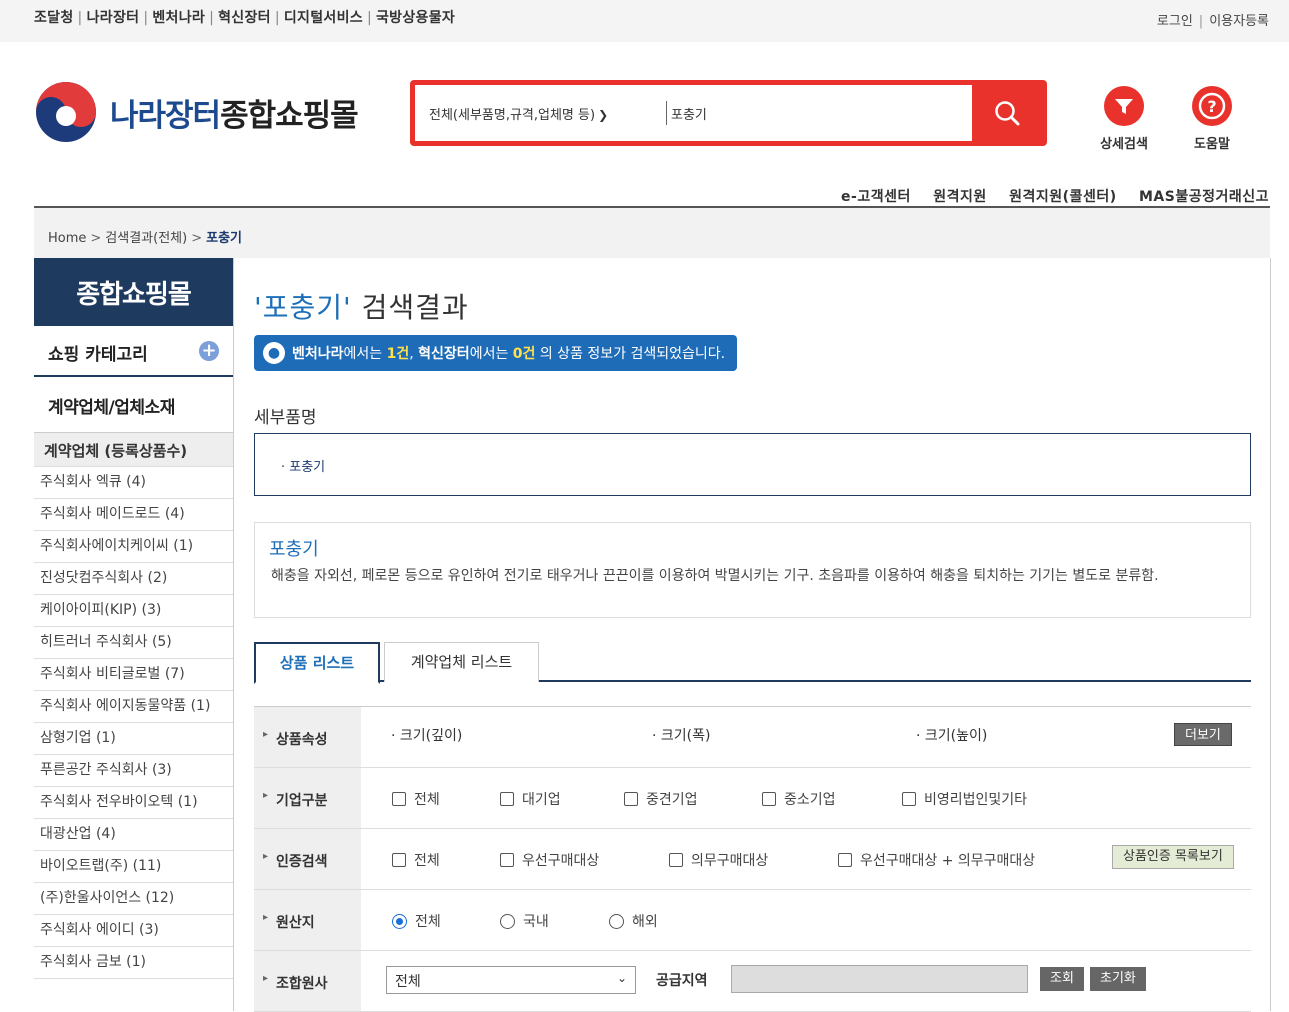 The width and height of the screenshot is (1289, 1012). What do you see at coordinates (133, 963) in the screenshot?
I see `vendor-item: 주식회사 금보 (1)` at bounding box center [133, 963].